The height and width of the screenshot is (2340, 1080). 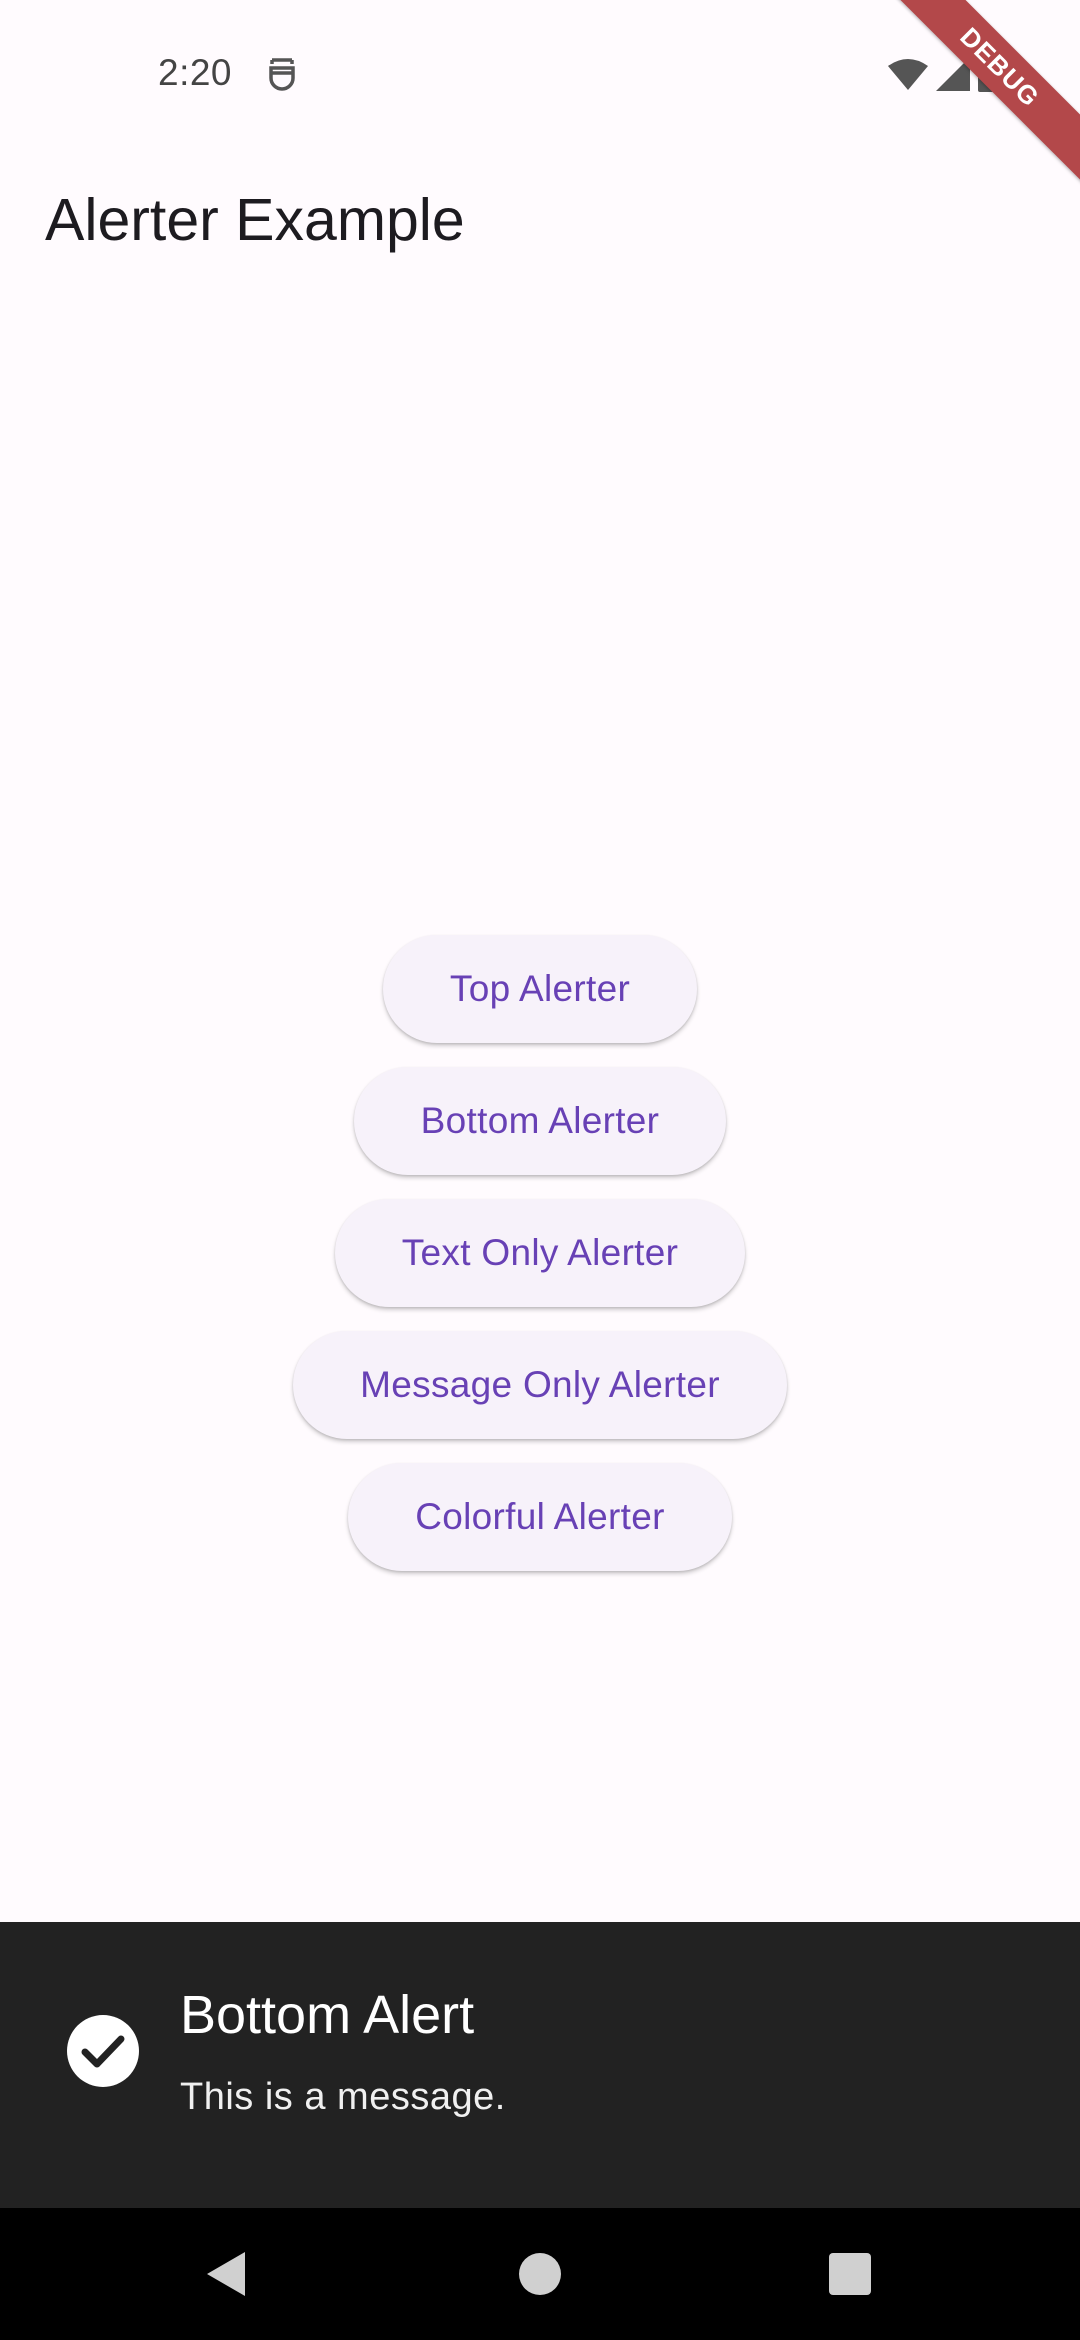 I want to click on colorful-alerter-button: Colorful Alerter, so click(x=540, y=1517).